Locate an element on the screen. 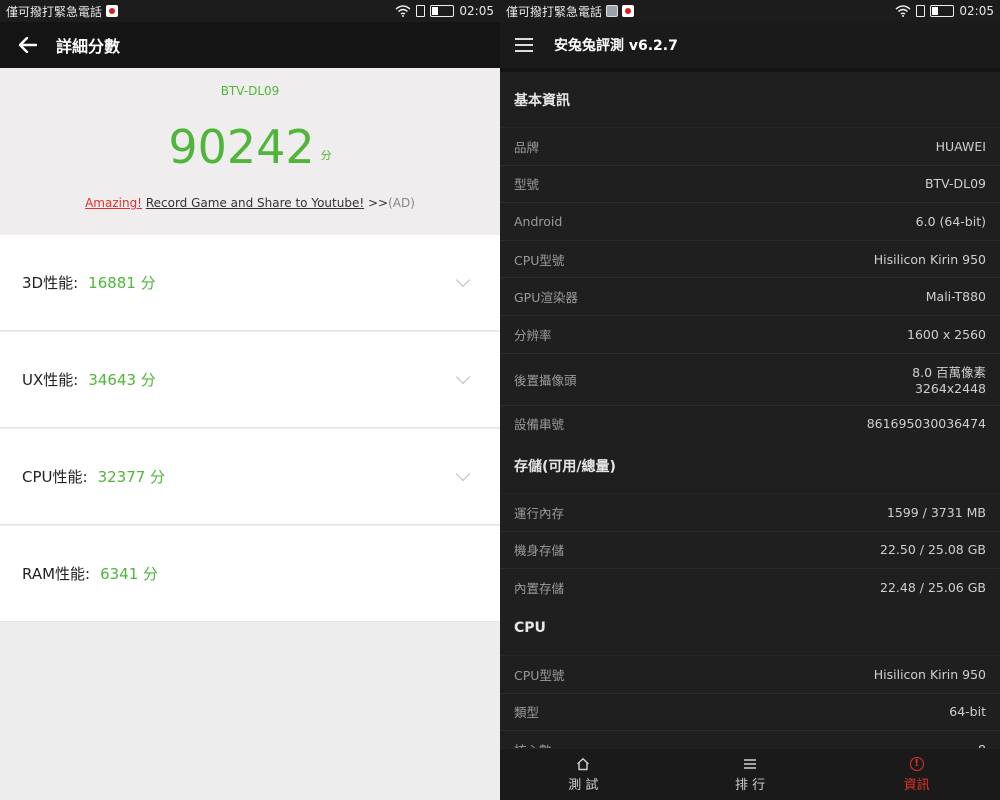 Image resolution: width=1000 pixels, height=800 pixels. info-key: 設備串號 is located at coordinates (539, 425).